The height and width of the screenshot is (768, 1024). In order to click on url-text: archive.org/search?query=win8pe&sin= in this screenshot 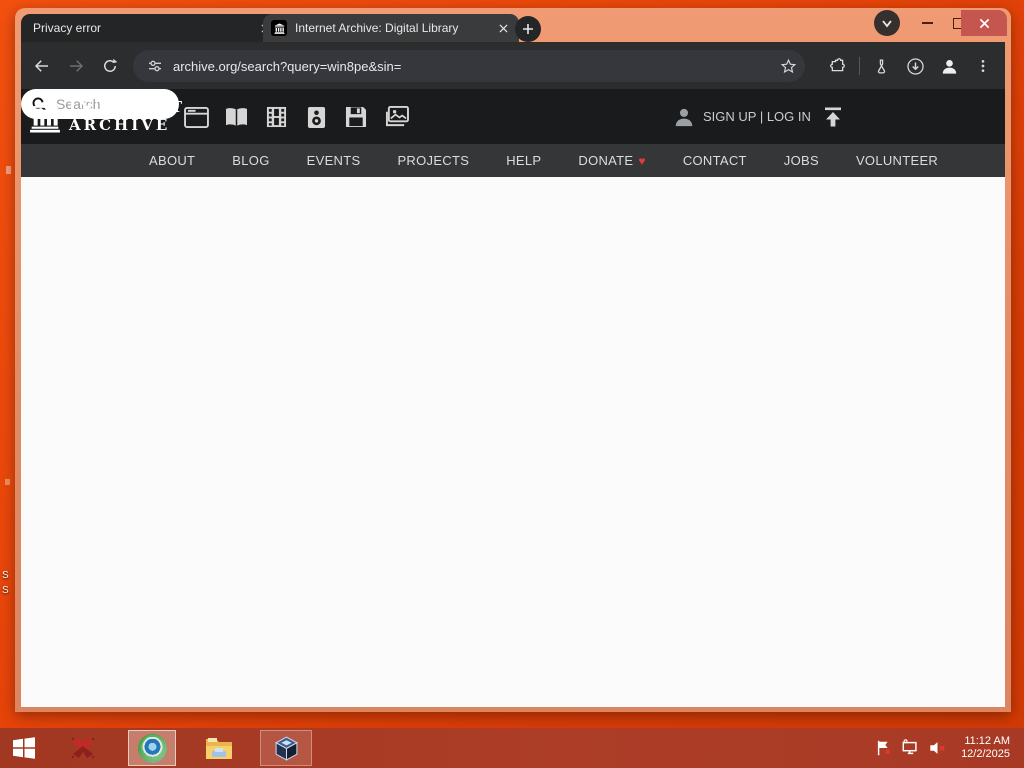, I will do `click(287, 66)`.